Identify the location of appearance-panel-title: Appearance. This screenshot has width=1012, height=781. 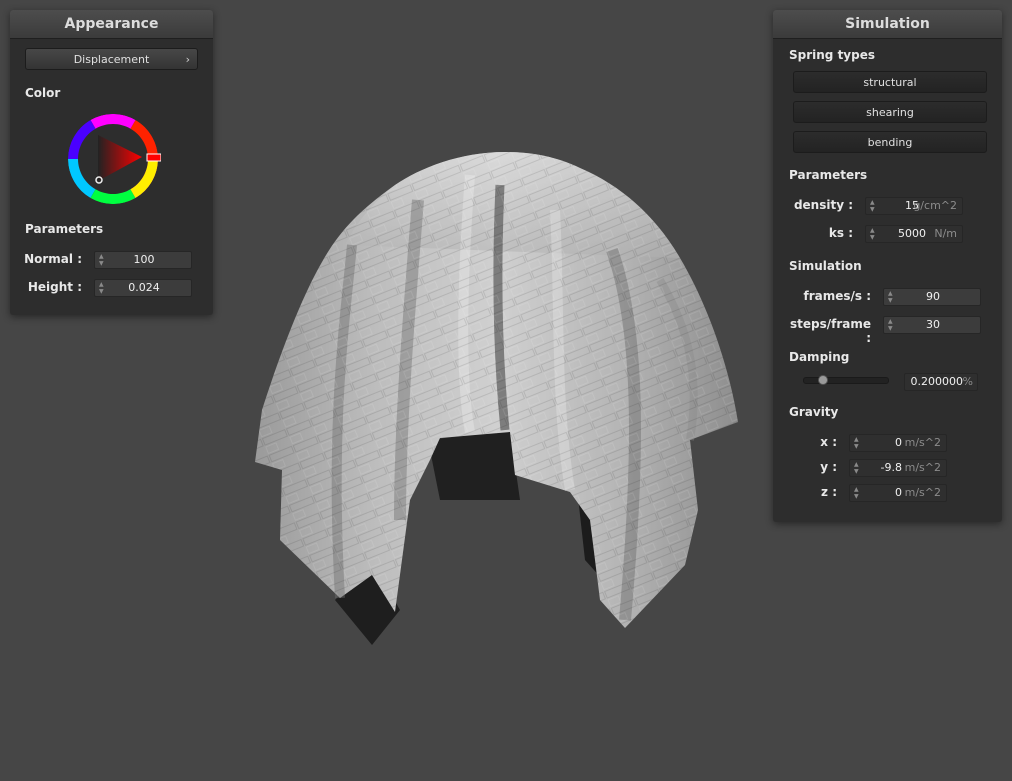
(111, 24).